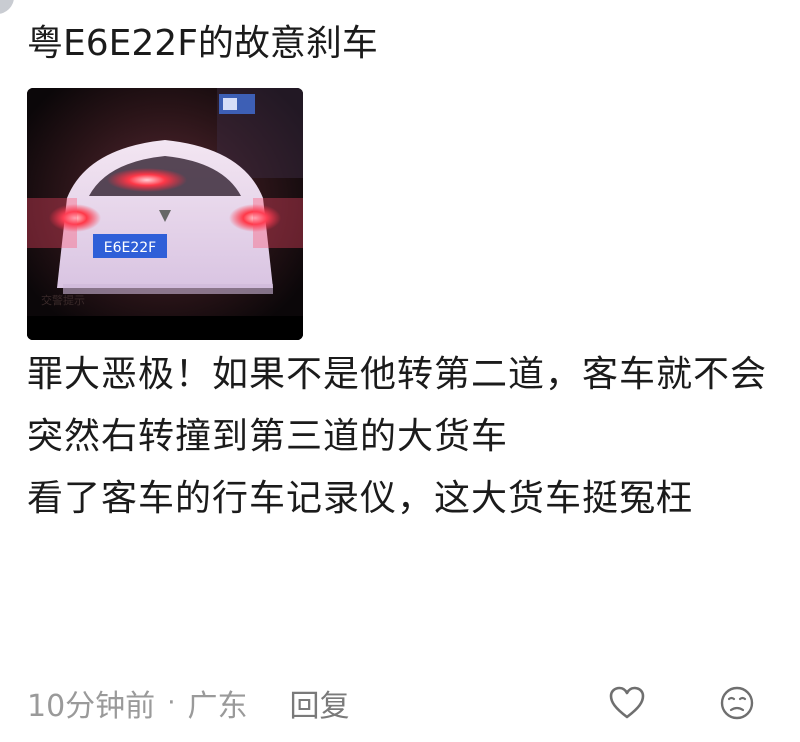 Image resolution: width=800 pixels, height=742 pixels. I want to click on emoji-face-icon, so click(737, 703).